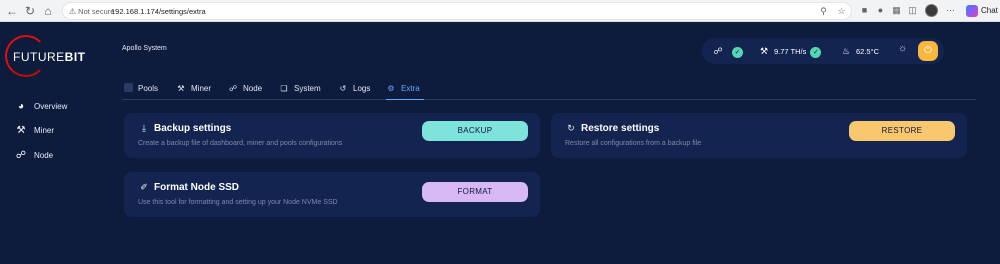  What do you see at coordinates (144, 187) in the screenshot?
I see `broom-icon: ✐` at bounding box center [144, 187].